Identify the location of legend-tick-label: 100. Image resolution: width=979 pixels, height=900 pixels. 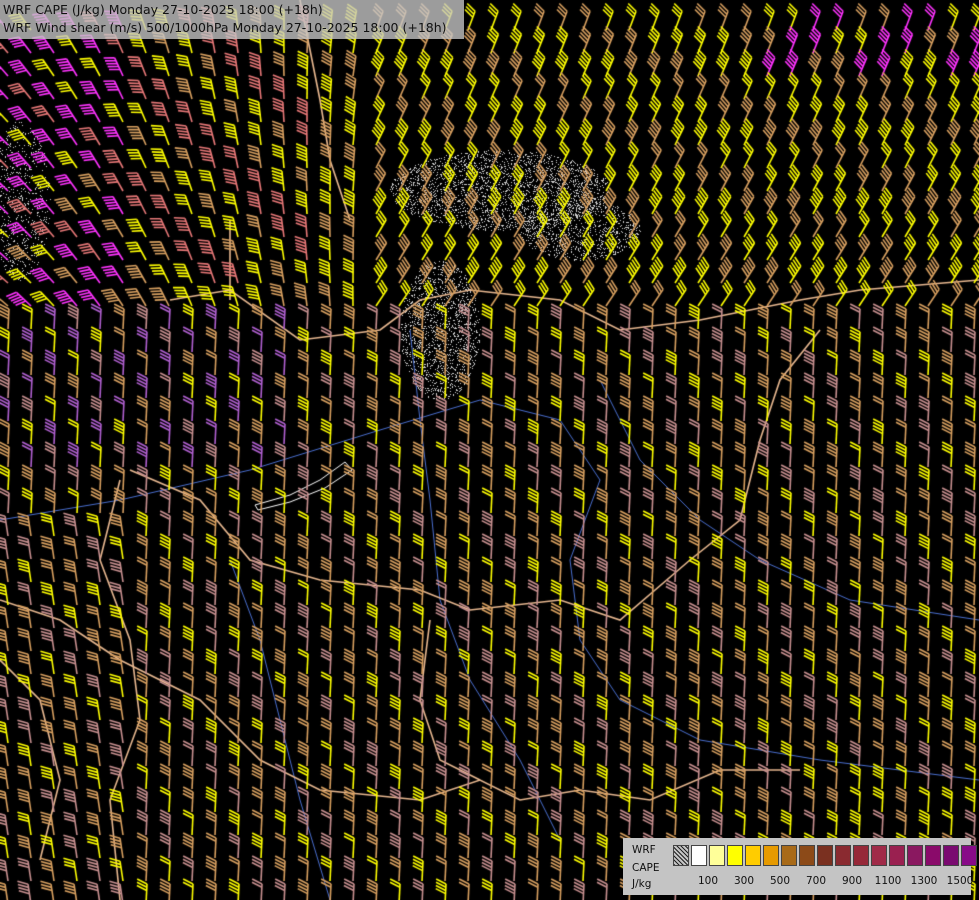
(708, 881).